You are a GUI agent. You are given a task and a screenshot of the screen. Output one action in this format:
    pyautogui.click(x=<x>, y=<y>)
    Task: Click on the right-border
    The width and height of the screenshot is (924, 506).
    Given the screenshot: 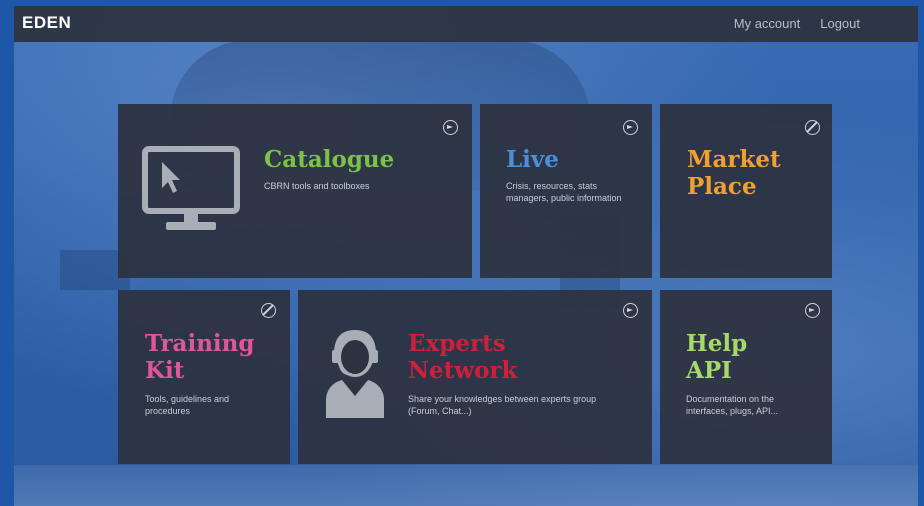 What is the action you would take?
    pyautogui.click(x=921, y=253)
    